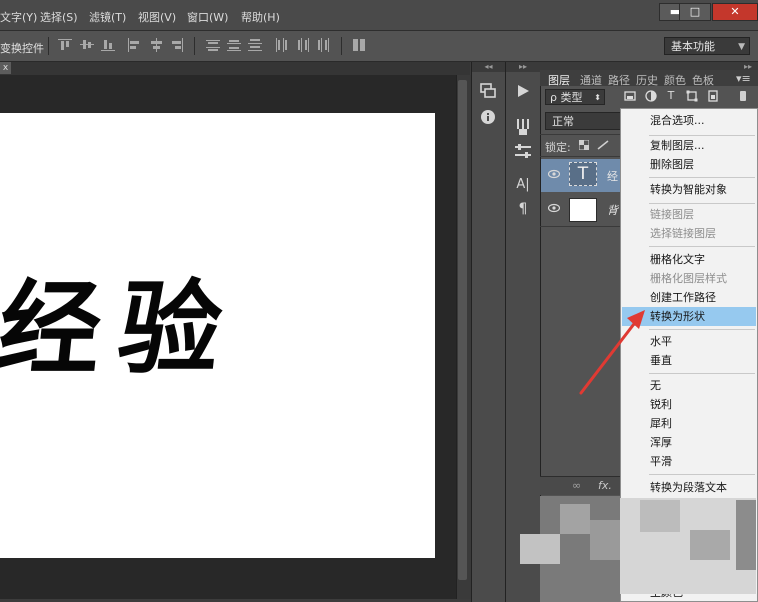  What do you see at coordinates (735, 12) in the screenshot?
I see `close-window-button: ✕` at bounding box center [735, 12].